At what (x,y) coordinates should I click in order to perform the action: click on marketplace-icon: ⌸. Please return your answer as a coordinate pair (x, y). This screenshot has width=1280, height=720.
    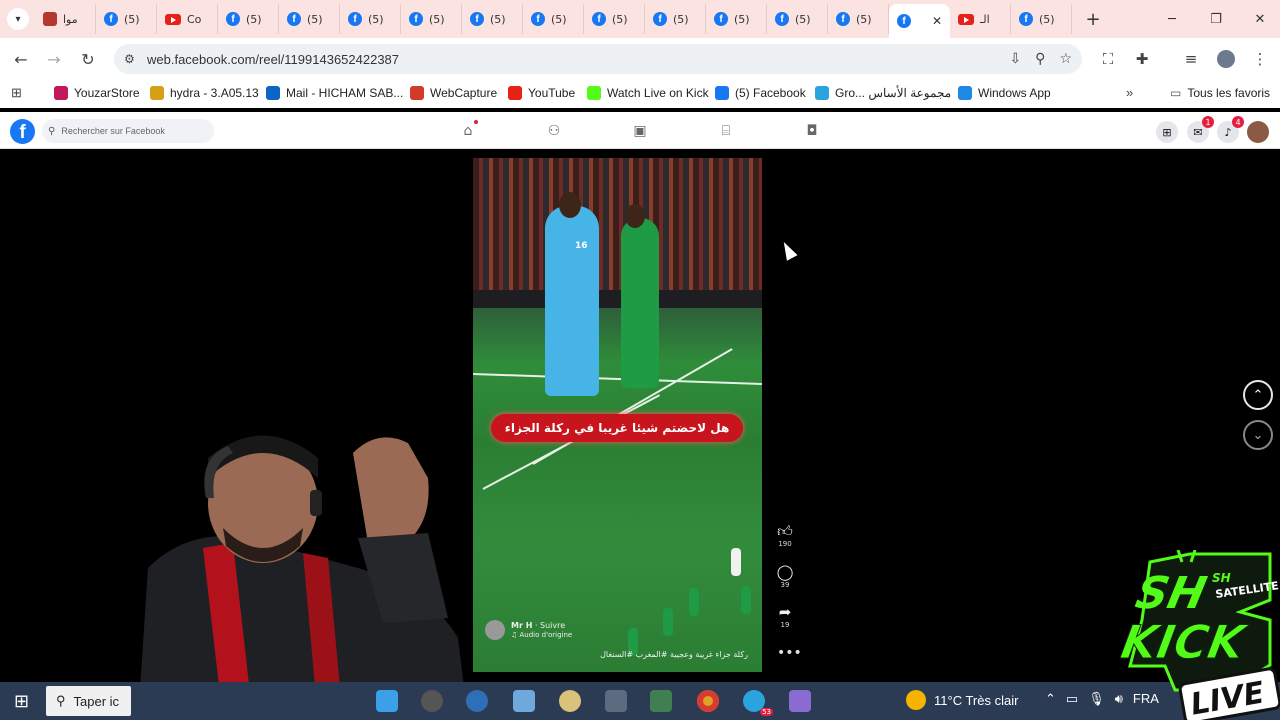
    Looking at the image, I should click on (726, 131).